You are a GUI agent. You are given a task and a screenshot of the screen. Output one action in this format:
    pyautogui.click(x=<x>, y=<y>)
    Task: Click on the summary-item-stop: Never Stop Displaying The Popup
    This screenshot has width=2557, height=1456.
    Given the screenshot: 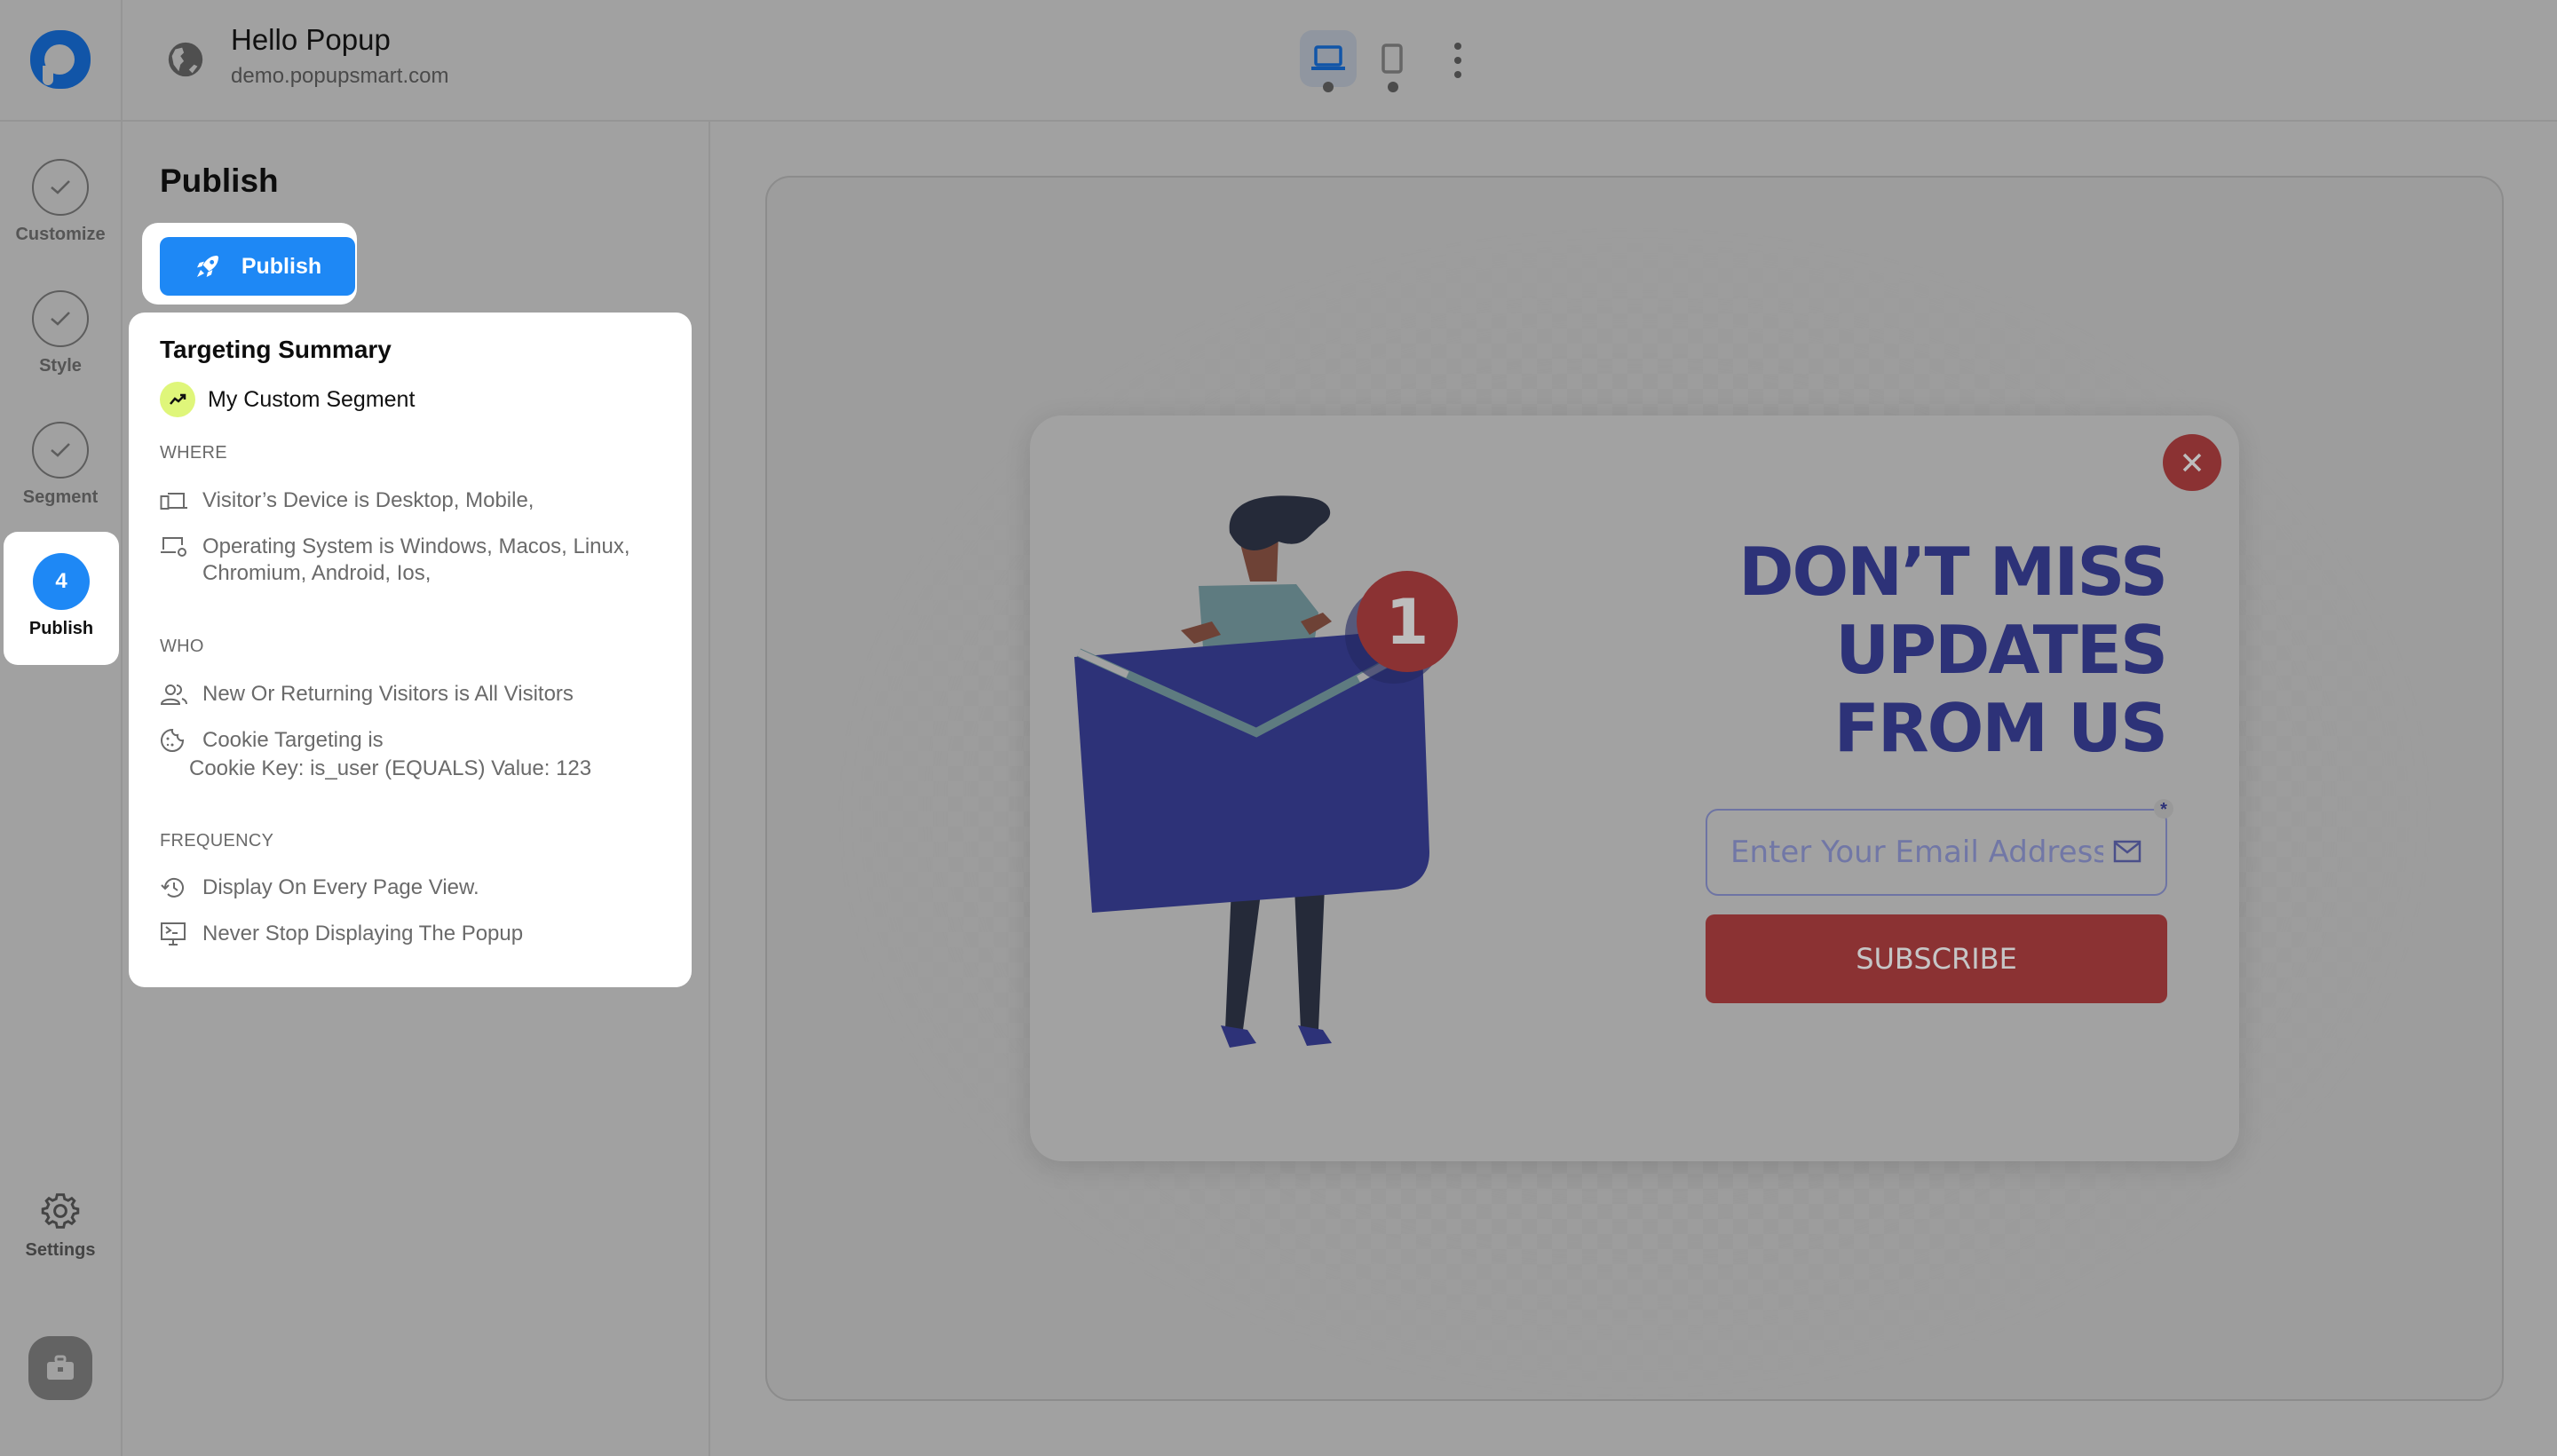 What is the action you would take?
    pyautogui.click(x=413, y=934)
    